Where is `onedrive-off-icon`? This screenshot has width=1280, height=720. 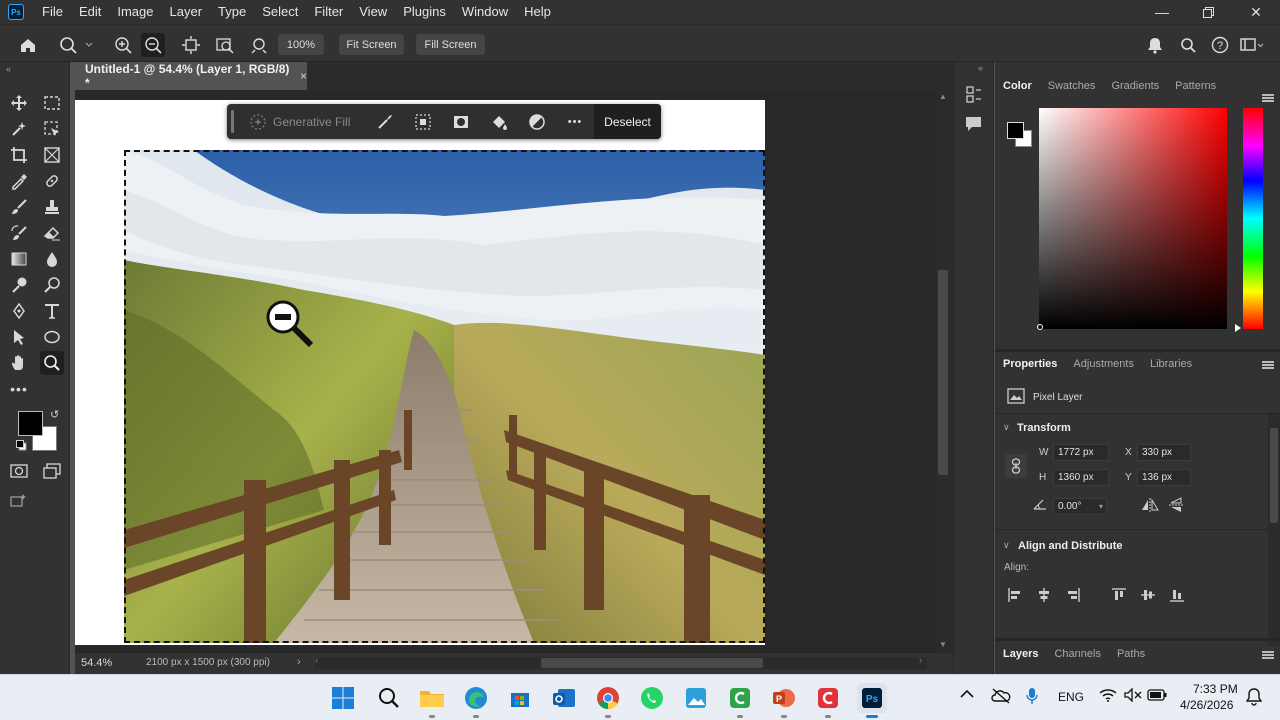 onedrive-off-icon is located at coordinates (1001, 696).